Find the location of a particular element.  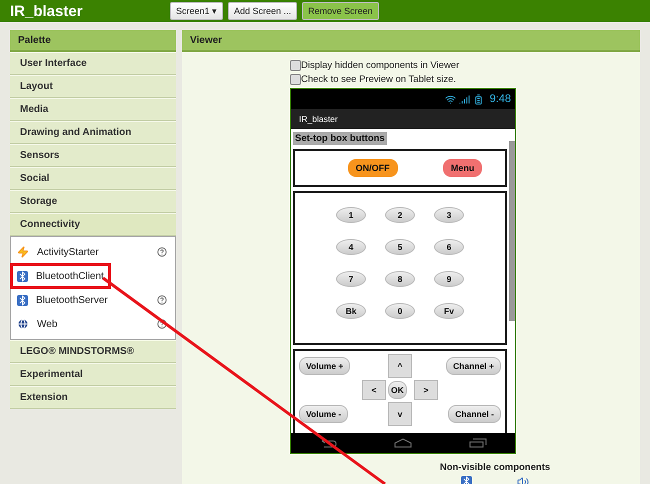

palette-category: Storage is located at coordinates (93, 201).